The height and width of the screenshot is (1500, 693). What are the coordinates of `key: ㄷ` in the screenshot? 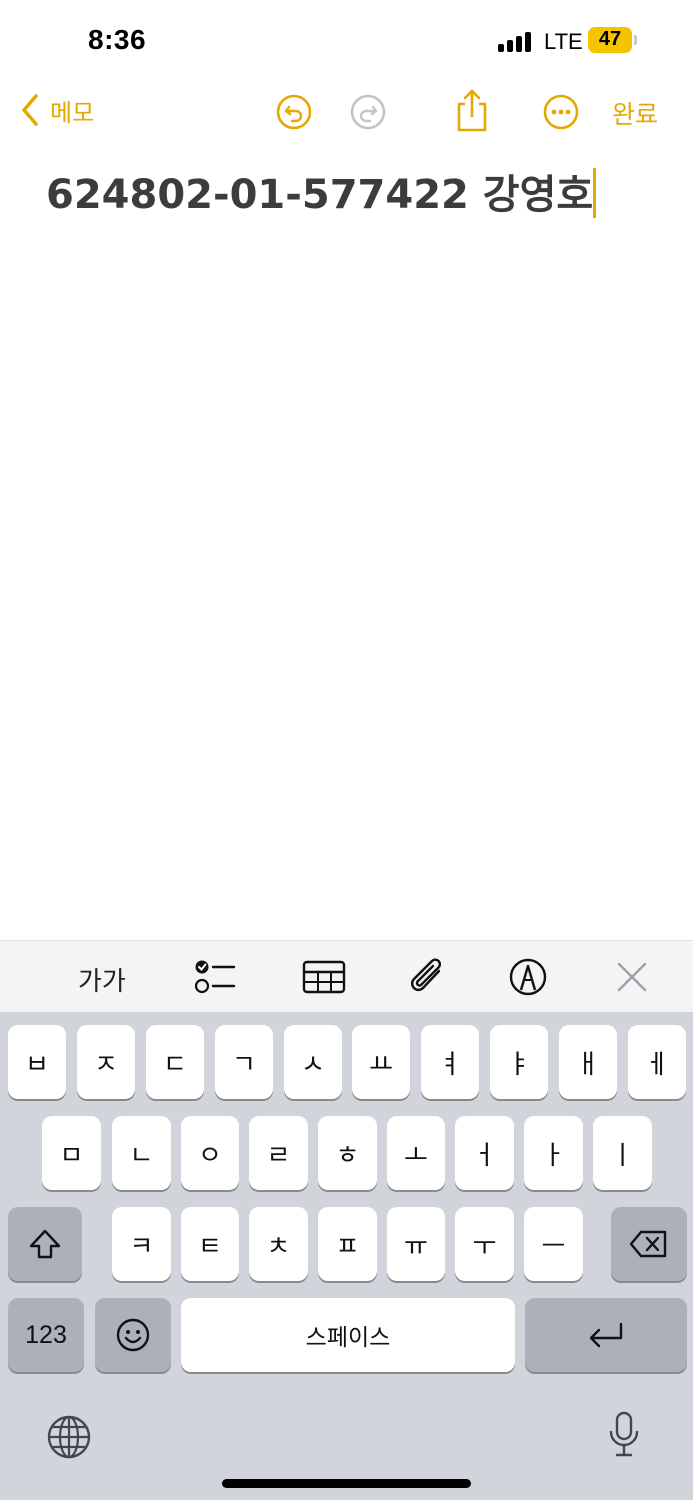 It's located at (175, 1062).